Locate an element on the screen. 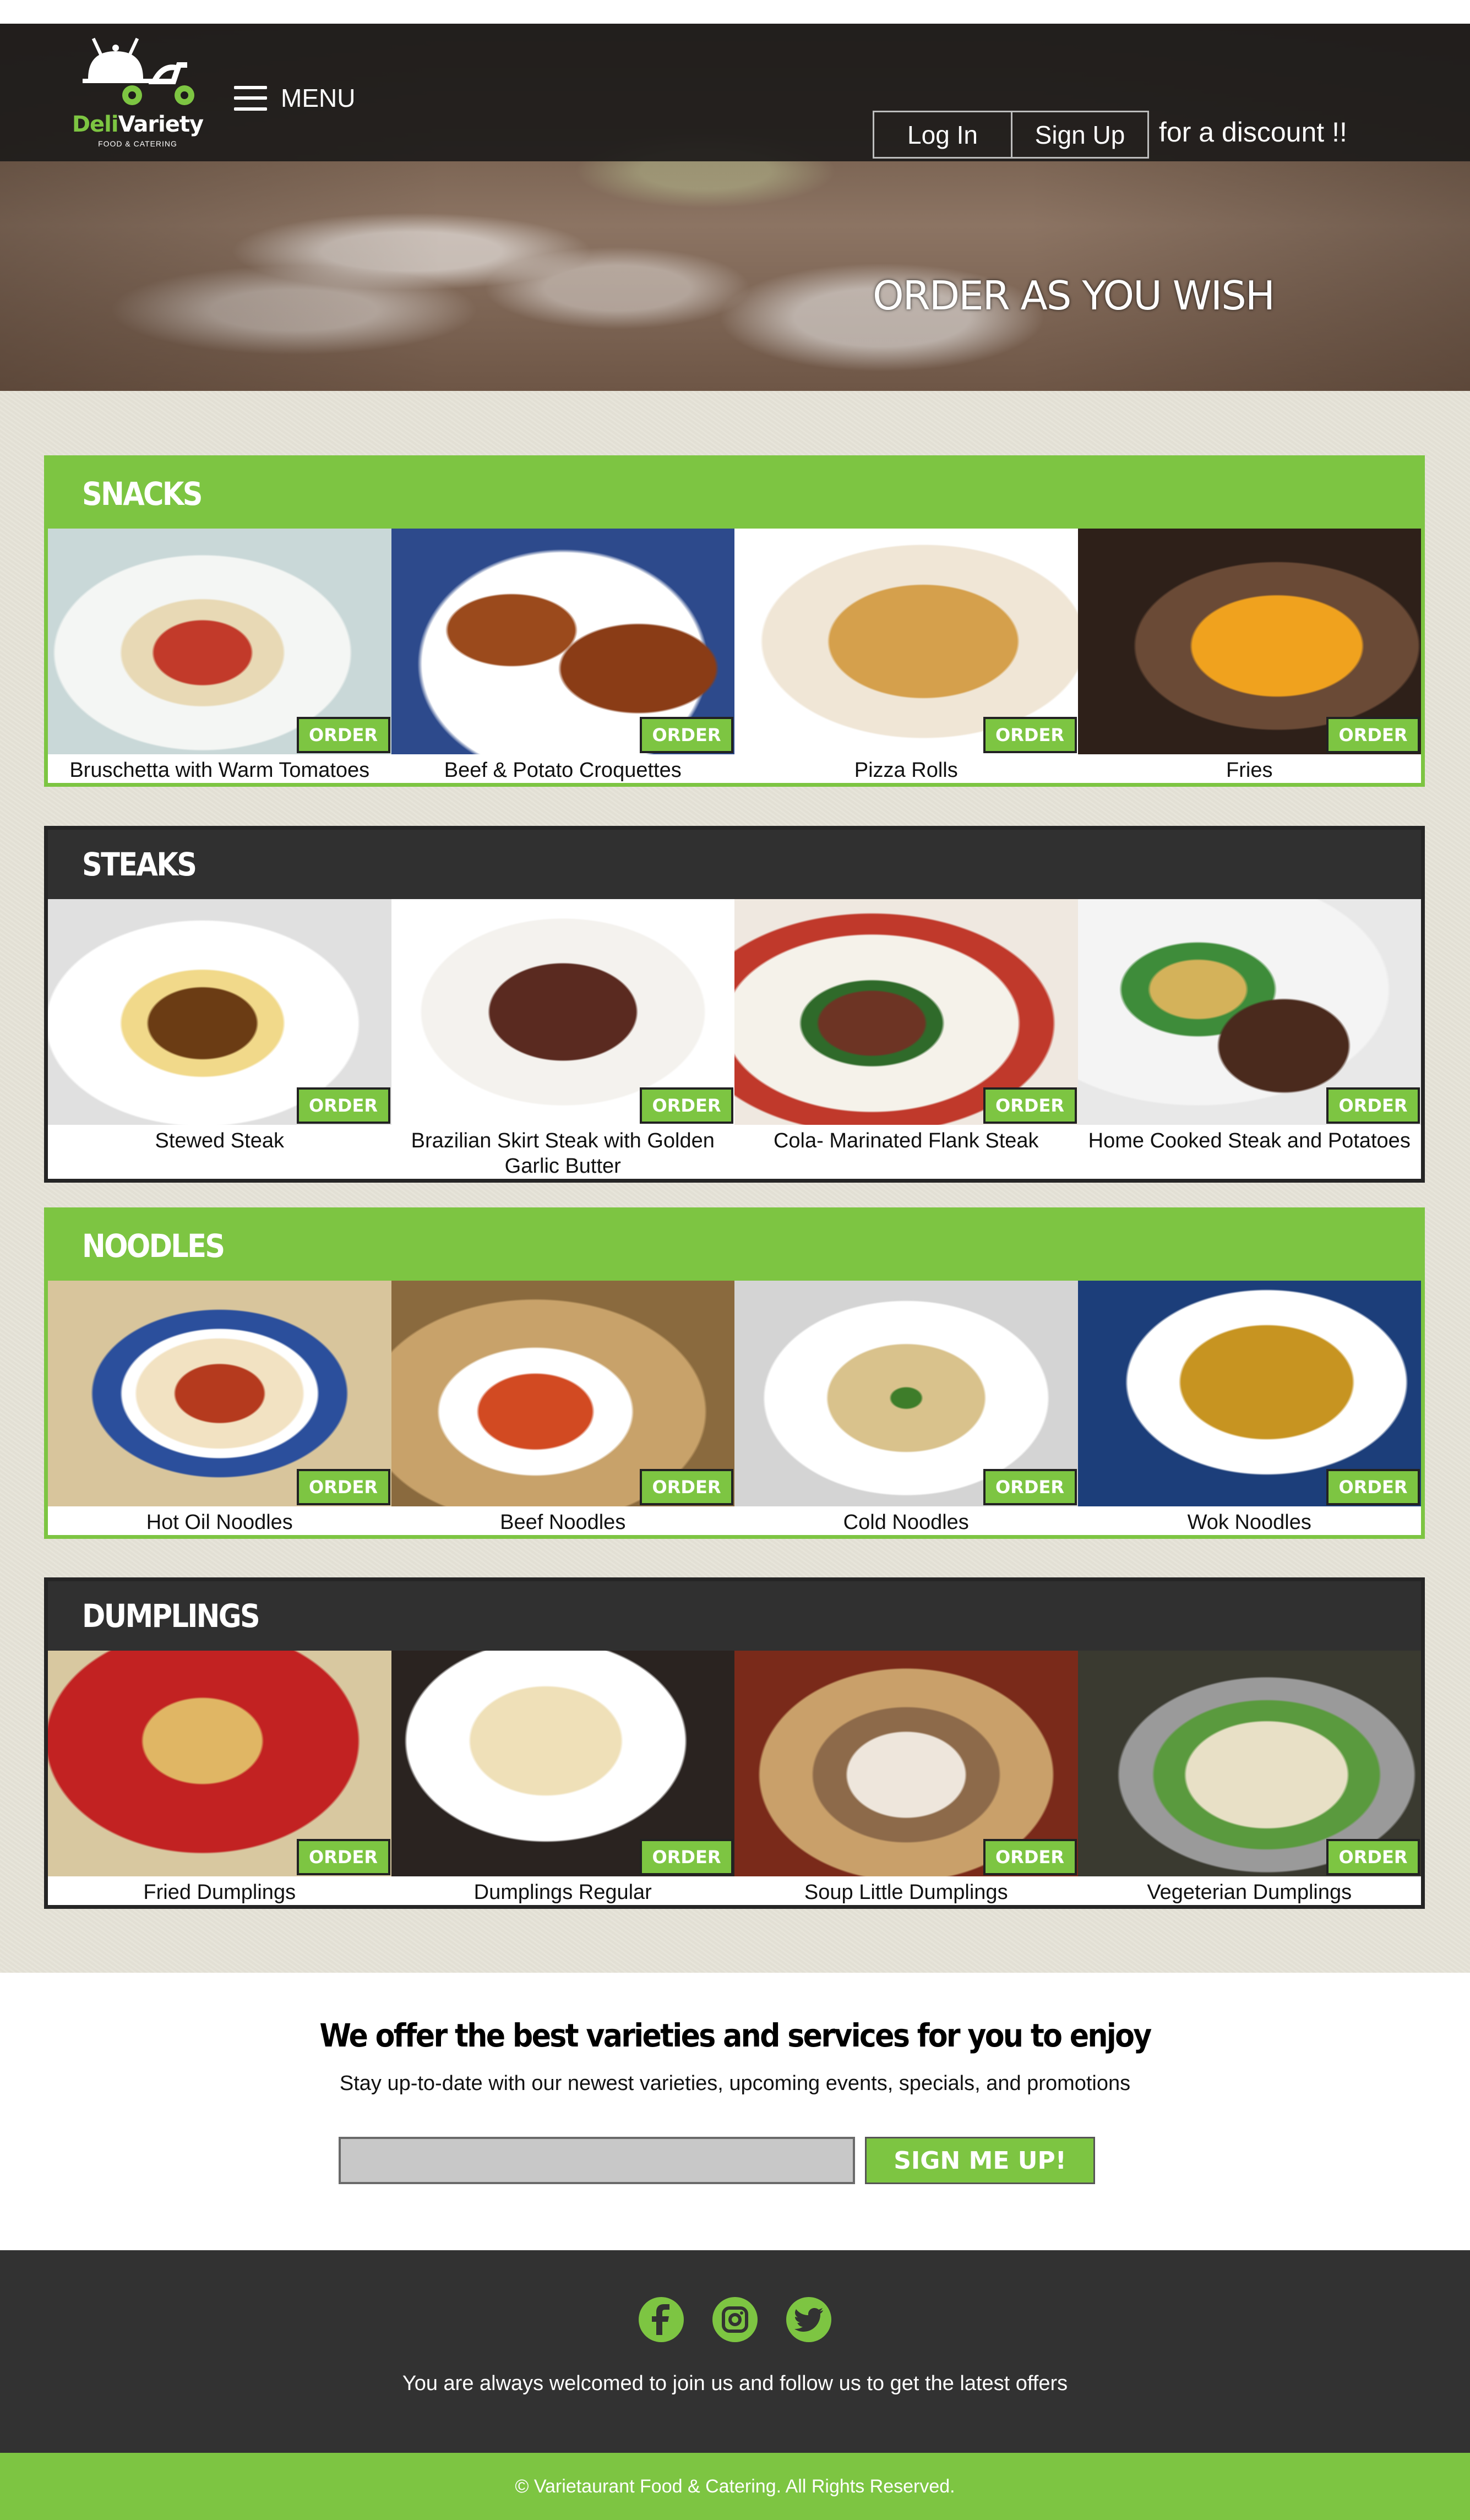 This screenshot has height=2520, width=1470. menu-item: ORDER Bruschetta with Warm Tomatoes is located at coordinates (219, 656).